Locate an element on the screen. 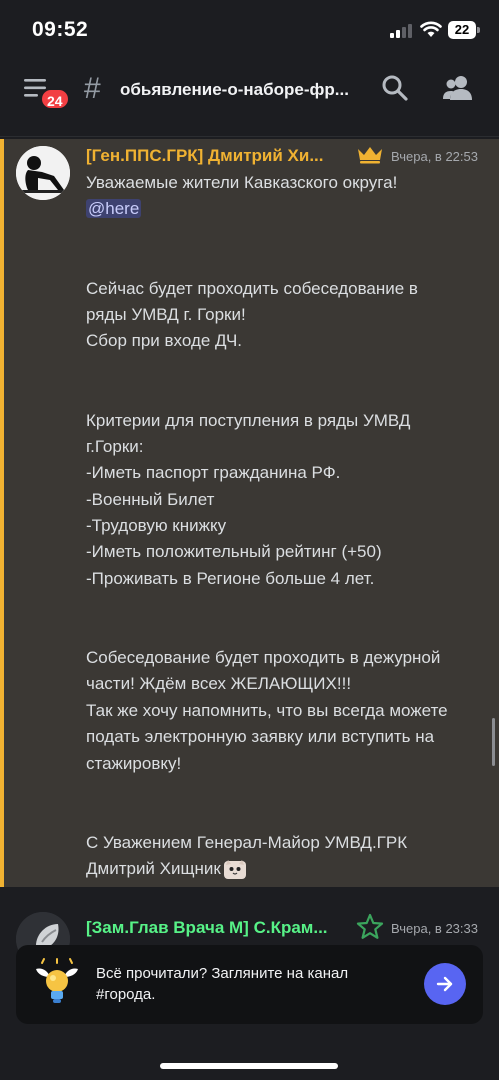  message-line: -Трудовую книжку is located at coordinates (156, 526).